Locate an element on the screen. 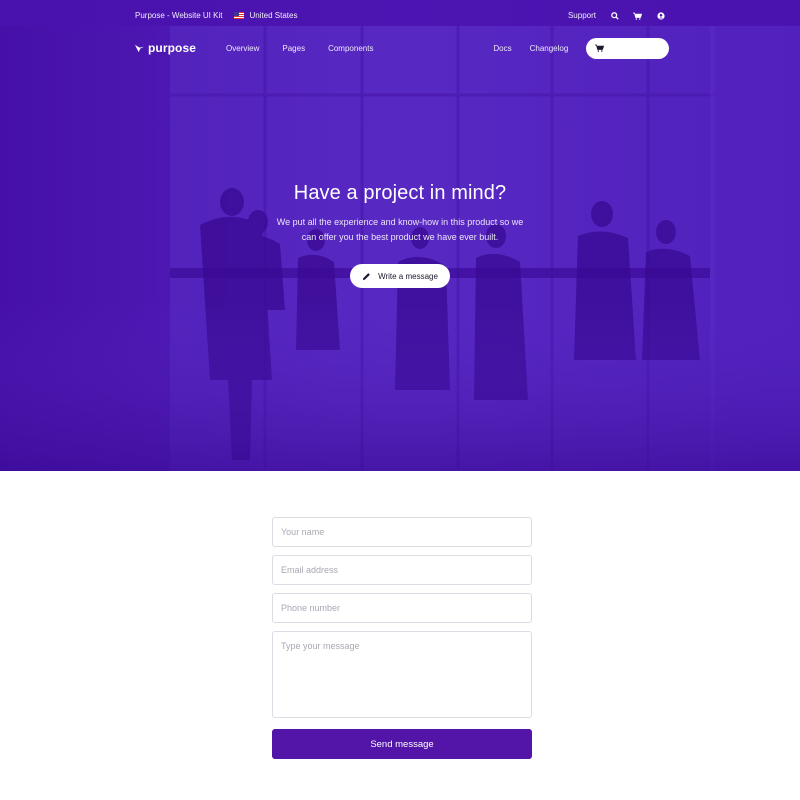 This screenshot has width=800, height=800. send-message-button: Send message is located at coordinates (402, 744).